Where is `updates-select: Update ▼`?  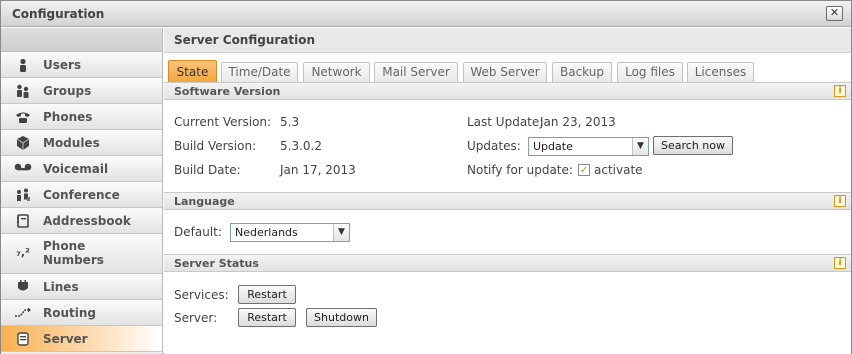 updates-select: Update ▼ is located at coordinates (588, 146).